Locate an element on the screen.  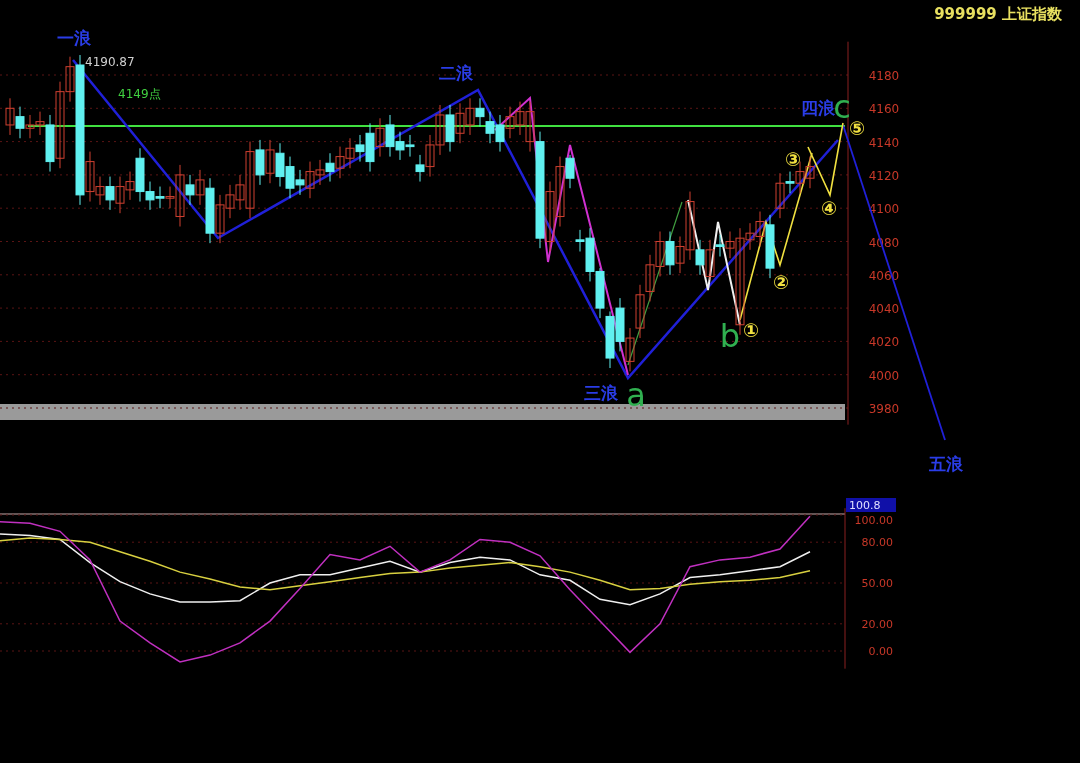
axis-label: 4020 is located at coordinates (884, 342).